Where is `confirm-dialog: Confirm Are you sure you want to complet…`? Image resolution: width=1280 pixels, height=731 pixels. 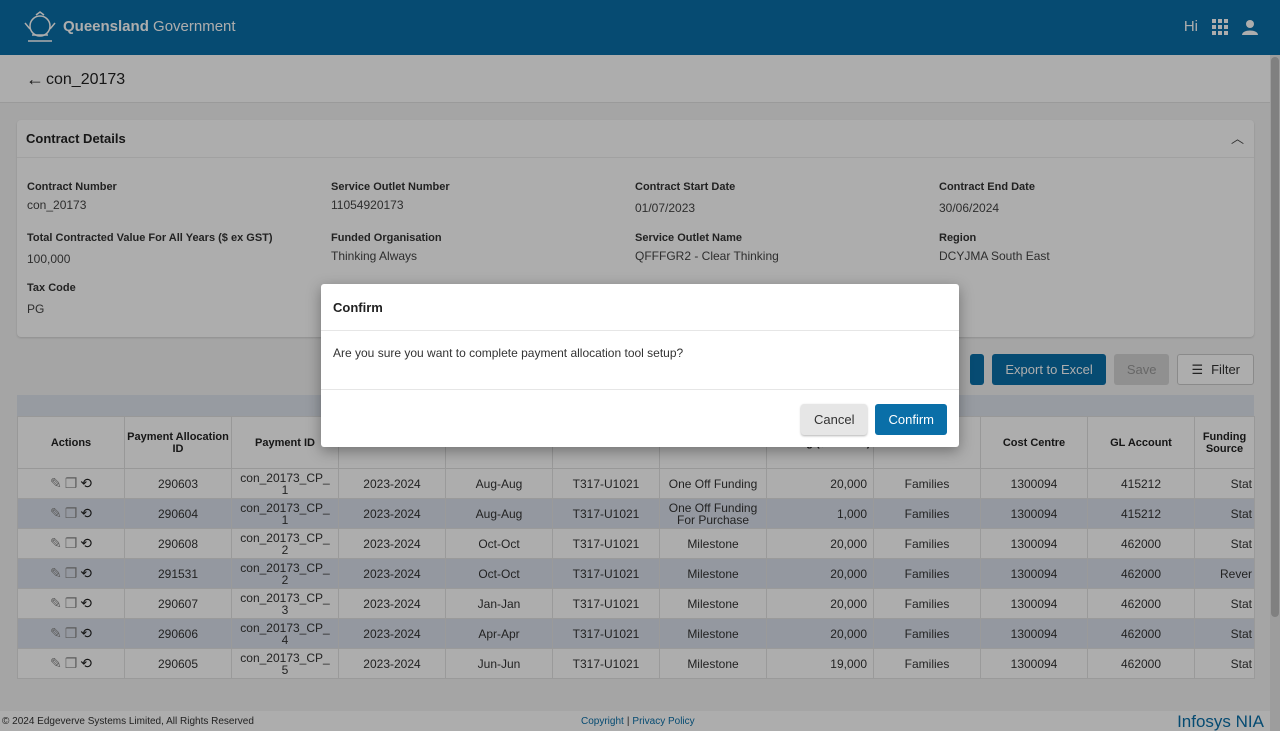
confirm-dialog: Confirm Are you sure you want to complet… is located at coordinates (640, 365).